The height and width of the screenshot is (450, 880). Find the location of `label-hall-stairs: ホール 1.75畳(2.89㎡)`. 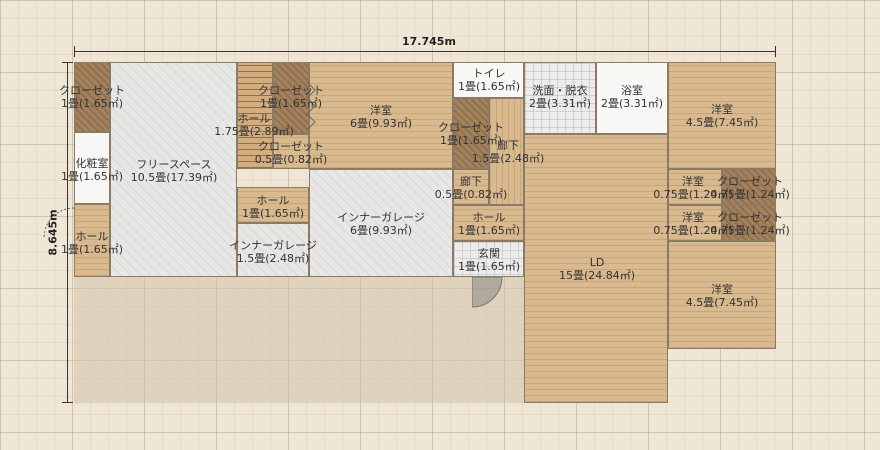

label-hall-stairs: ホール 1.75畳(2.89㎡) is located at coordinates (254, 125).